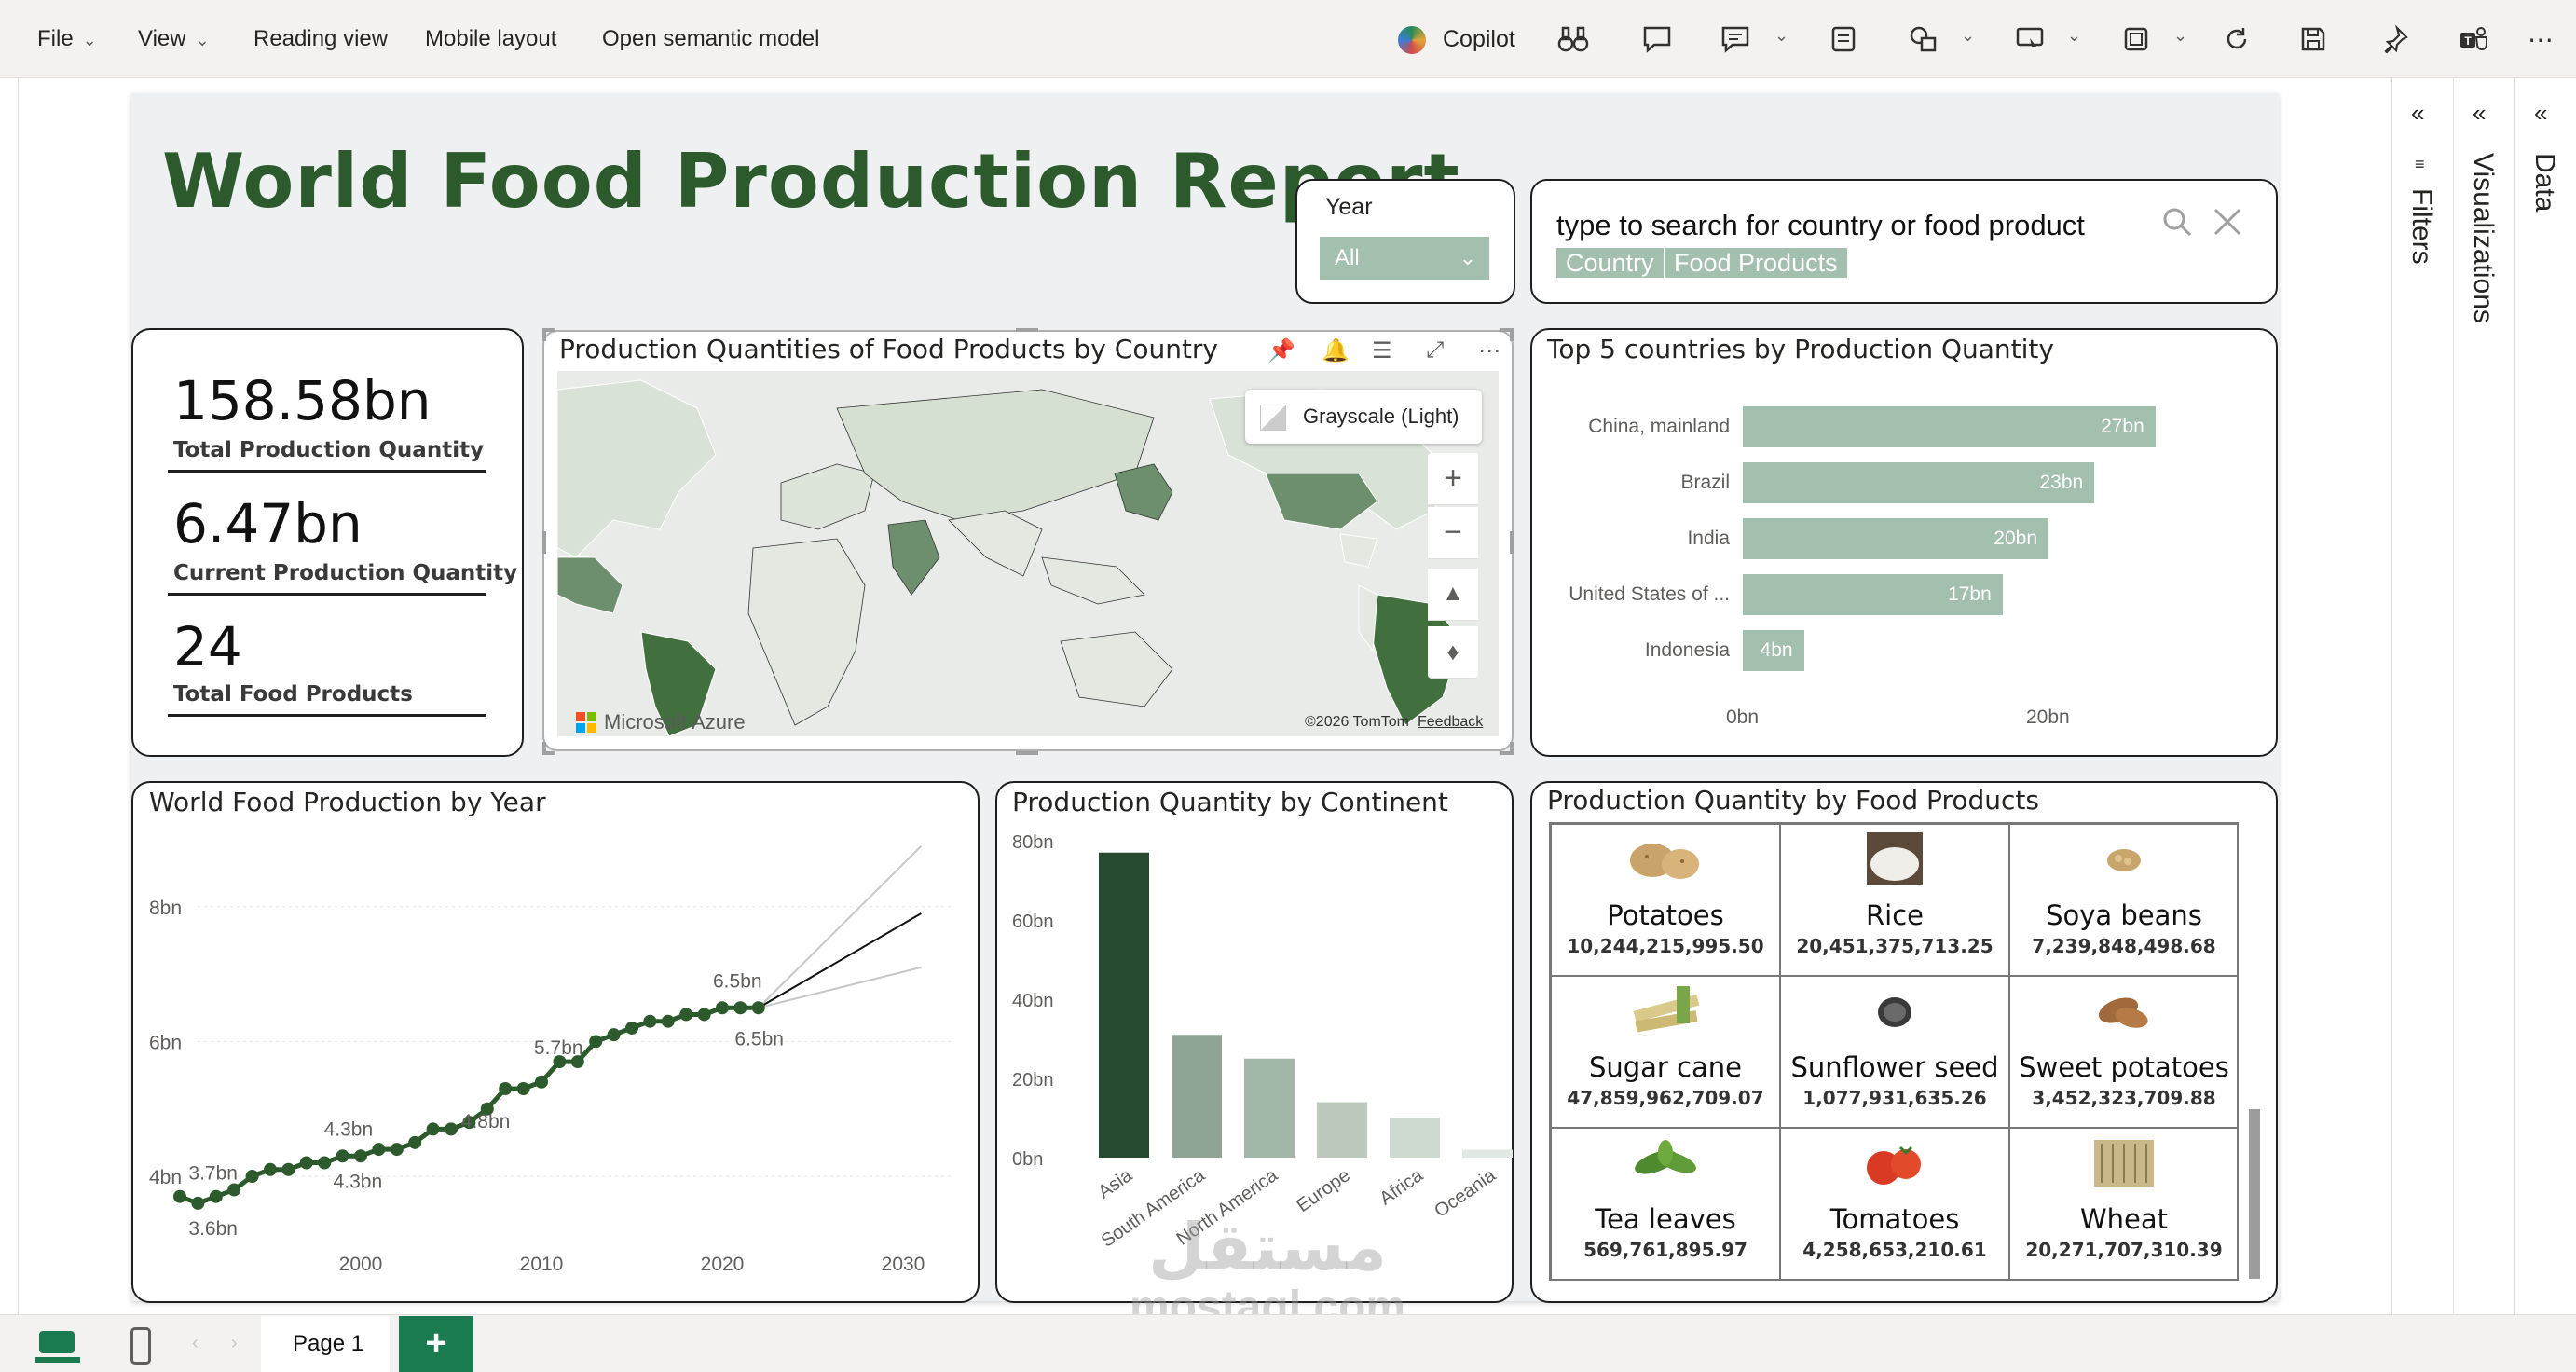 The image size is (2576, 1372). What do you see at coordinates (2177, 221) in the screenshot?
I see `search-icon` at bounding box center [2177, 221].